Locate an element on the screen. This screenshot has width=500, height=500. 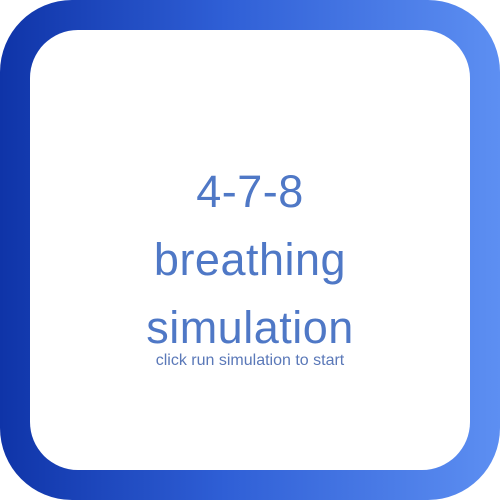
start-instructions: click run simulation to start is located at coordinates (250, 360).